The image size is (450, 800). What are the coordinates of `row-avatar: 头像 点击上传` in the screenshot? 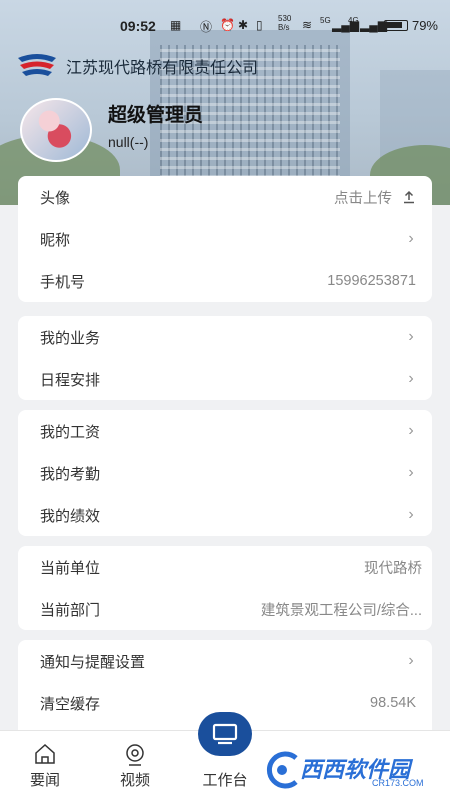 It's located at (225, 197).